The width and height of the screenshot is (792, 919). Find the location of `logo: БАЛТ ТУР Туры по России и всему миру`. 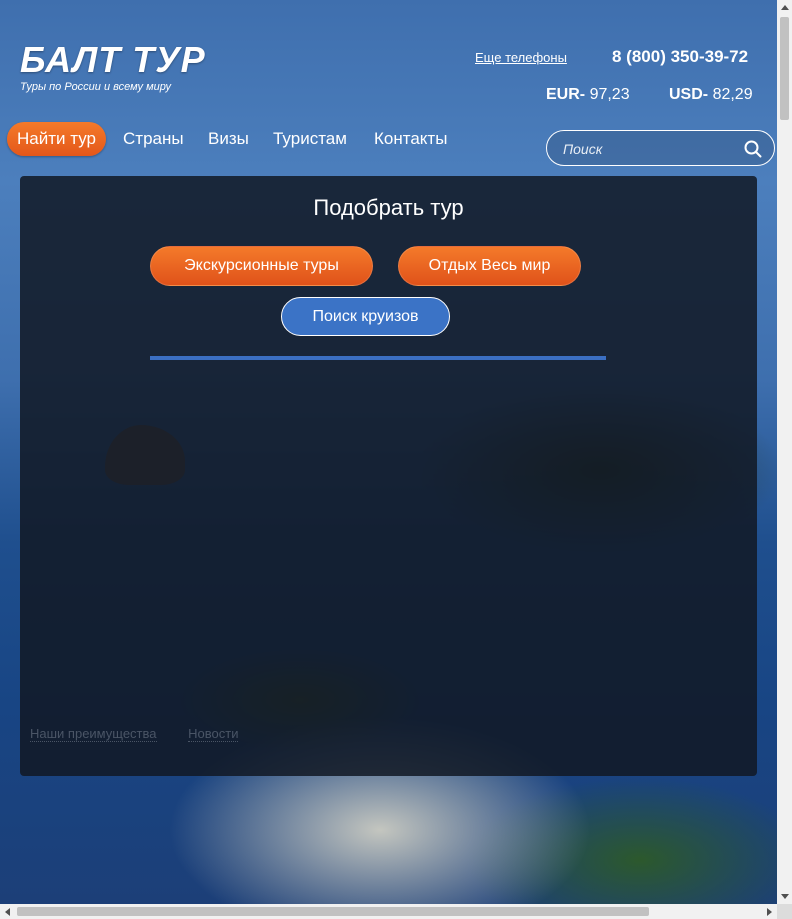

logo: БАЛТ ТУР Туры по России и всему миру is located at coordinates (113, 66).